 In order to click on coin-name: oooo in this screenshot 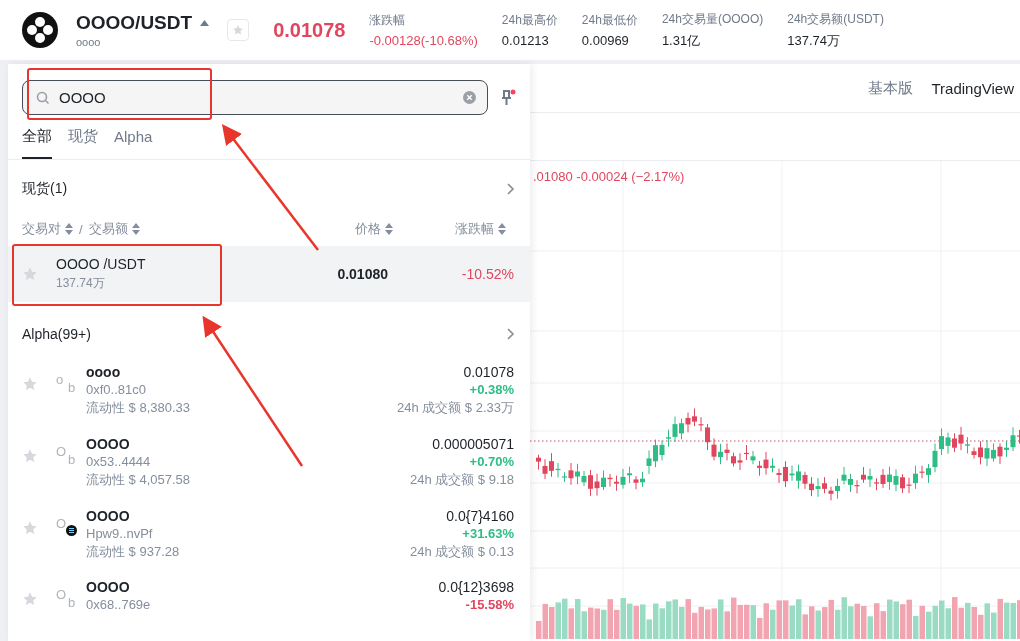, I will do `click(89, 42)`.